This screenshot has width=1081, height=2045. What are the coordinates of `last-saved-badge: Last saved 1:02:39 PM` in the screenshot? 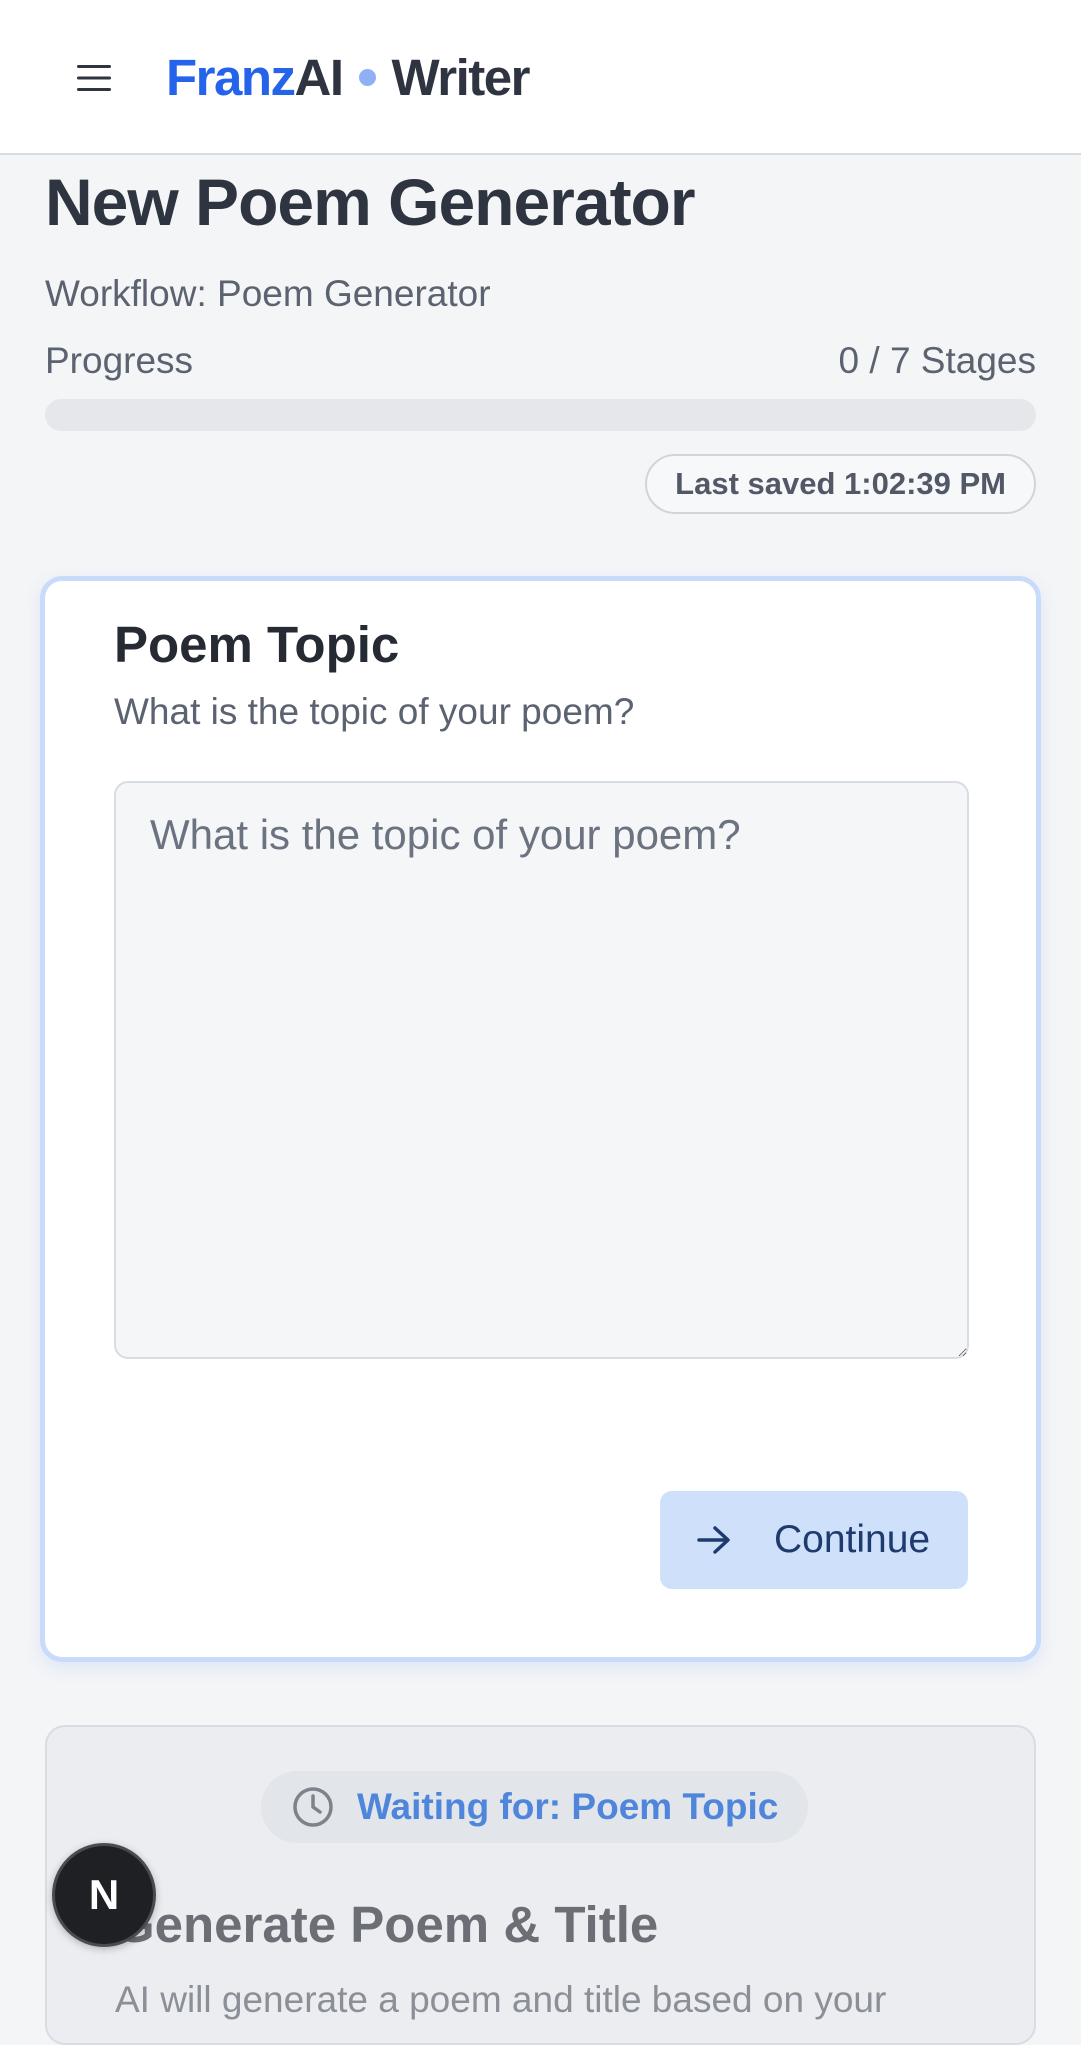 It's located at (840, 484).